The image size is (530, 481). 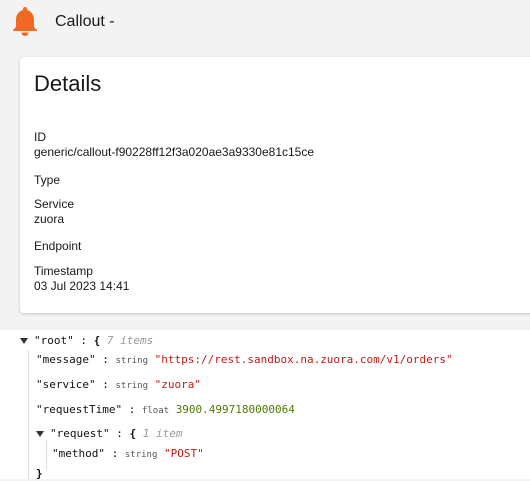 What do you see at coordinates (265, 22) in the screenshot?
I see `page-header: Callout -` at bounding box center [265, 22].